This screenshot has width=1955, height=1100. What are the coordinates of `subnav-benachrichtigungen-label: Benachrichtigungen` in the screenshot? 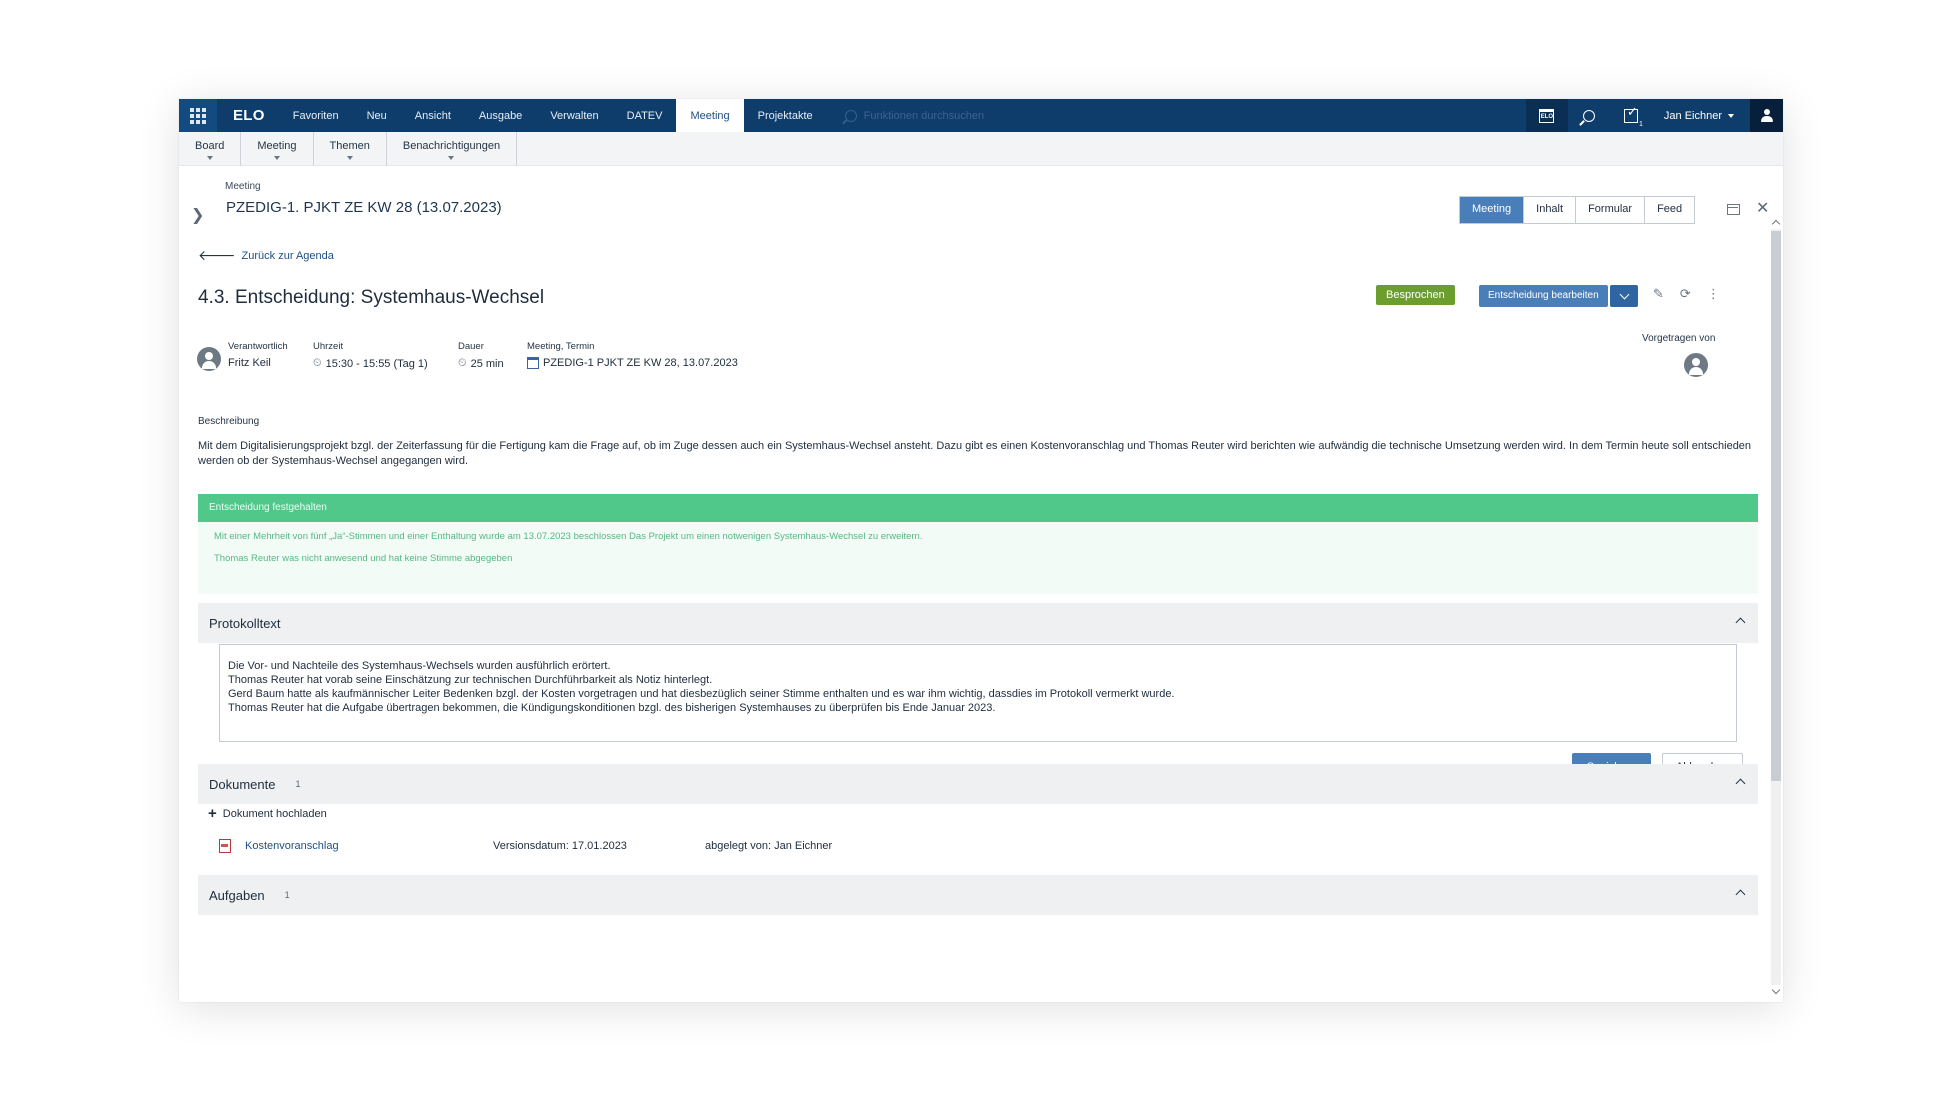 It's located at (451, 146).